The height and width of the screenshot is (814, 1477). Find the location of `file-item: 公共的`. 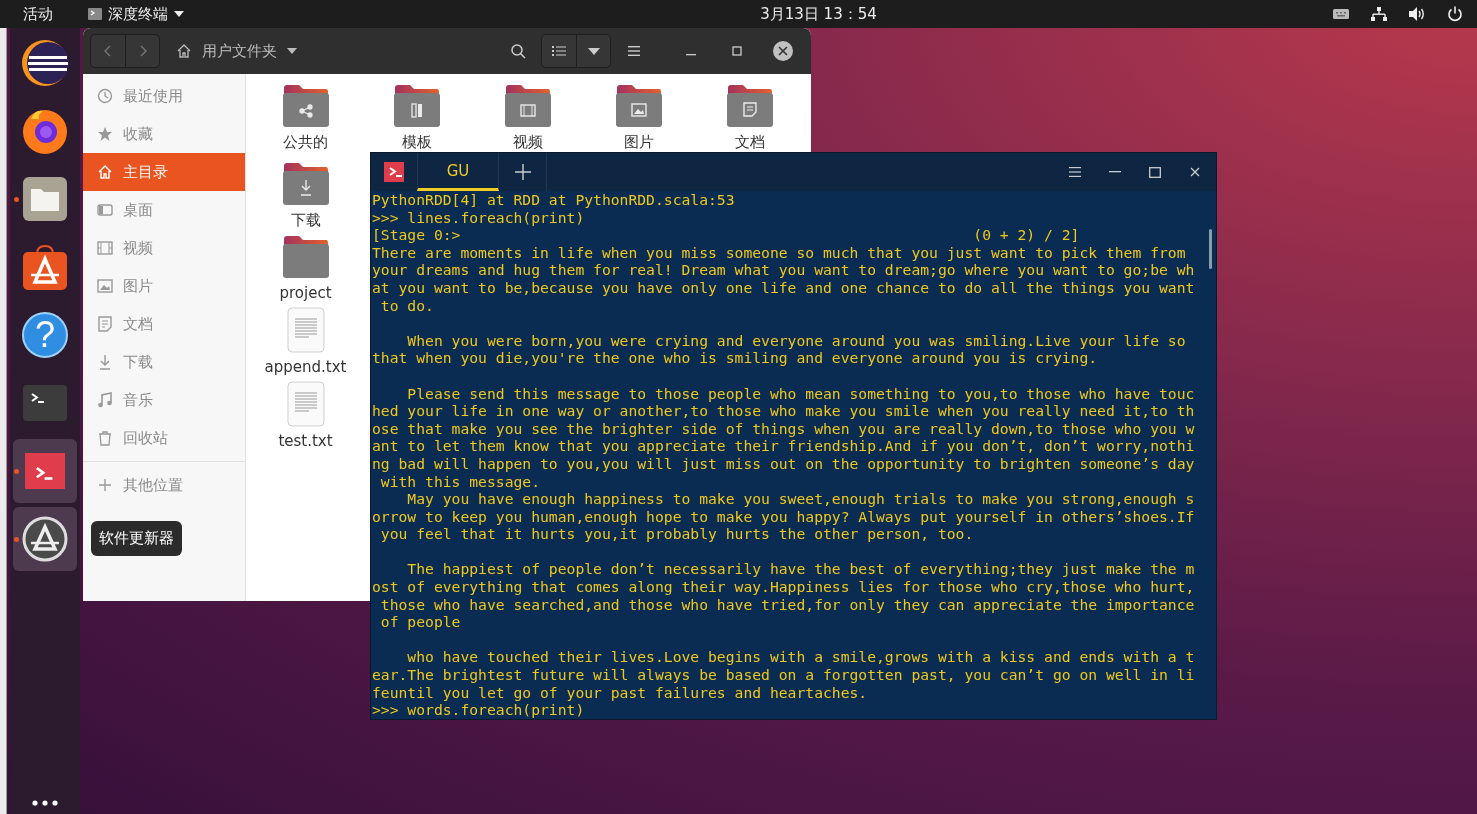

file-item: 公共的 is located at coordinates (305, 120).